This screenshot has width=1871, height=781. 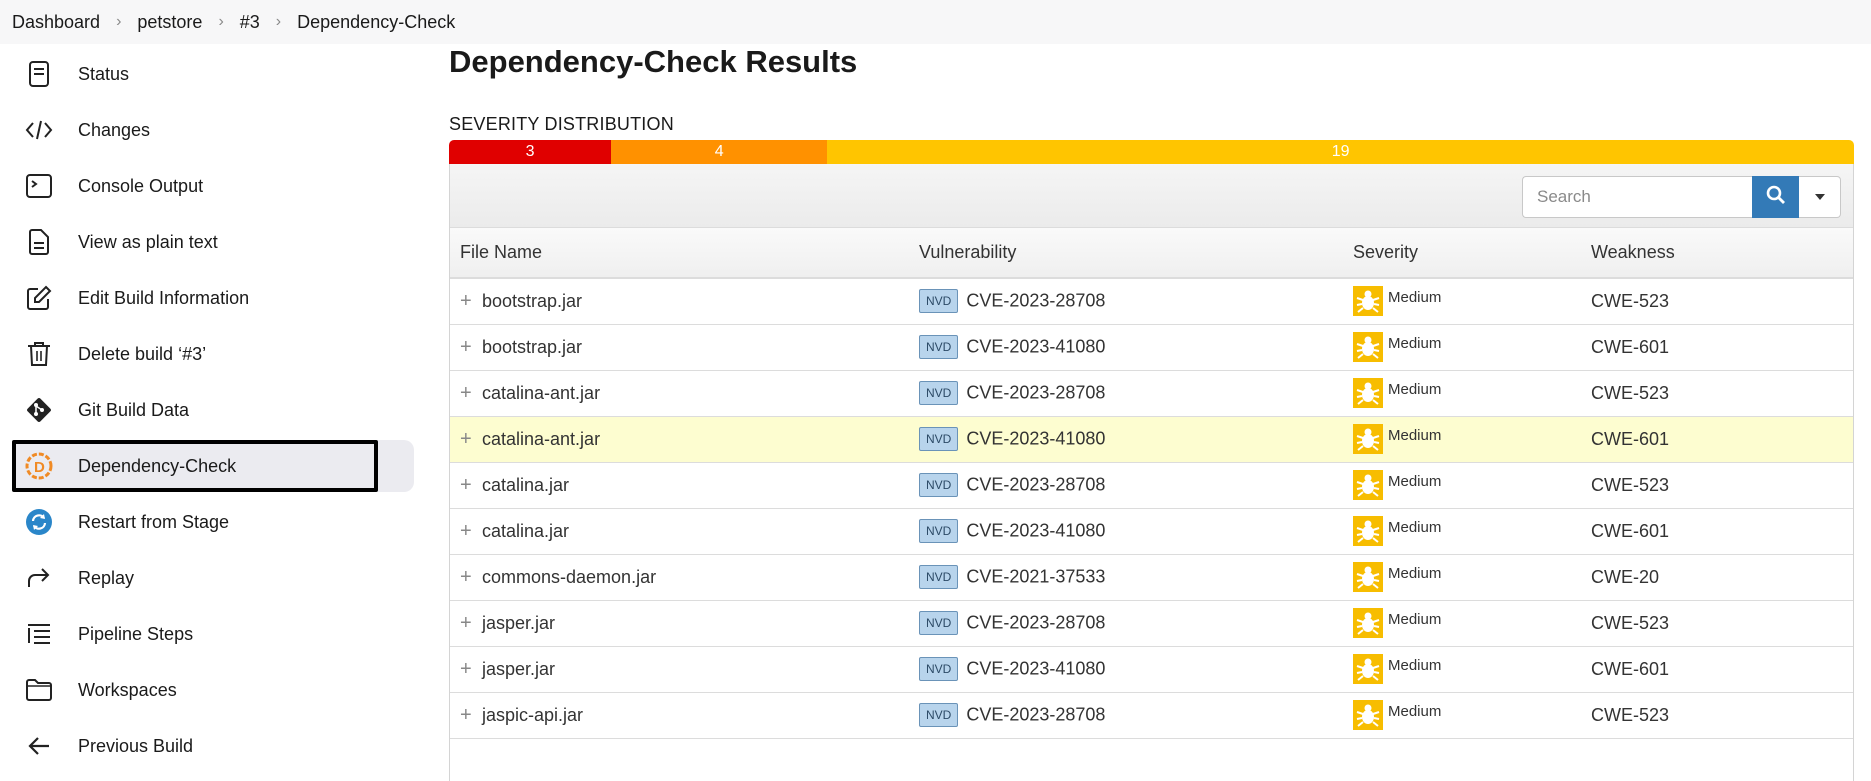 What do you see at coordinates (679, 253) in the screenshot?
I see `column-header-file-name: File Name` at bounding box center [679, 253].